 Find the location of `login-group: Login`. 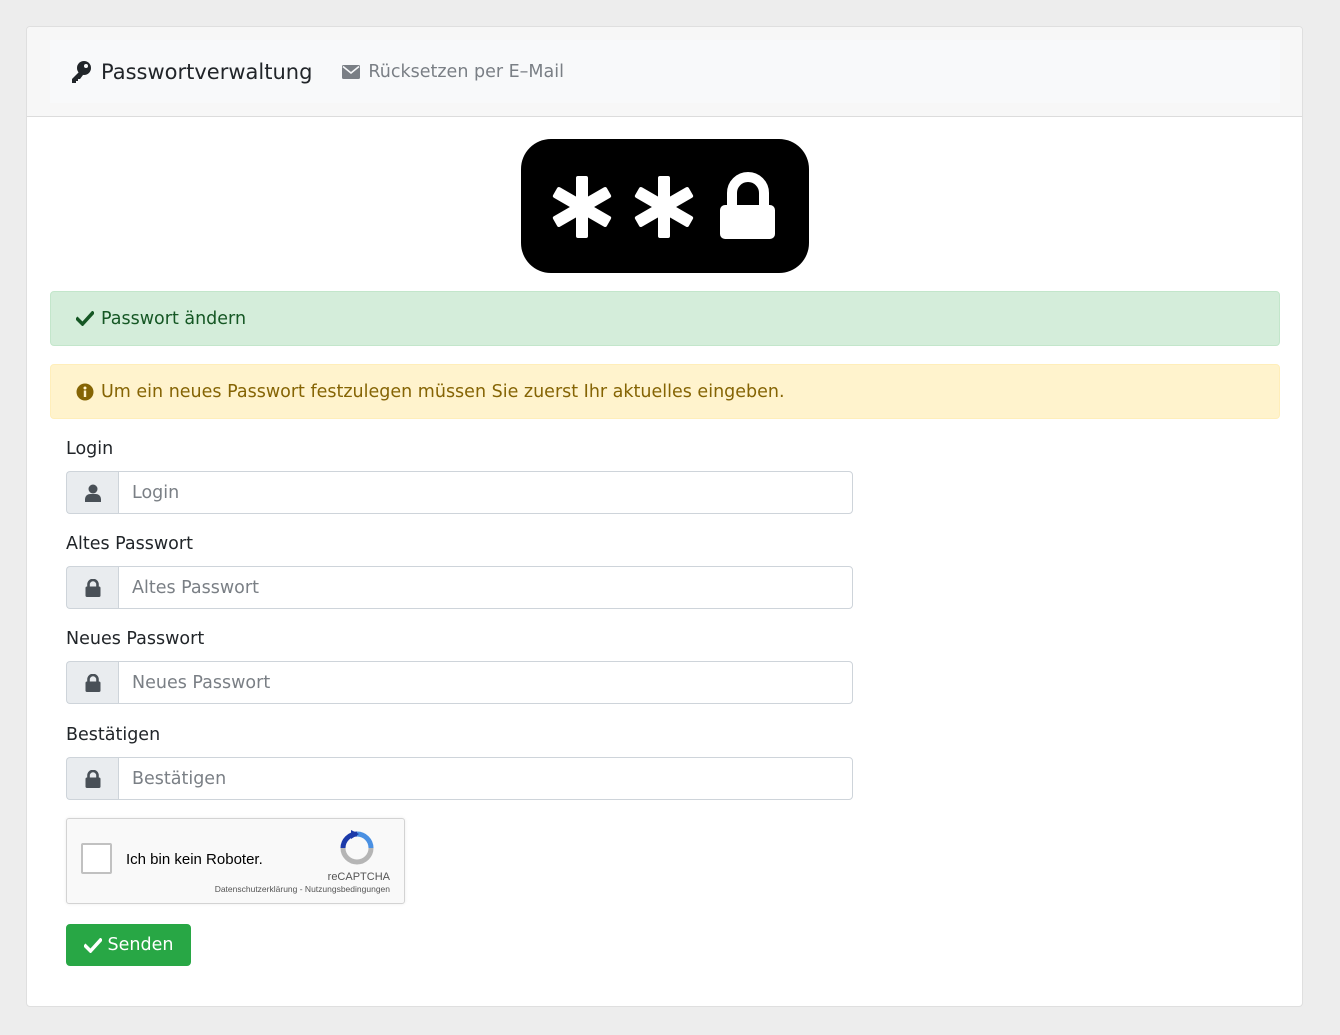

login-group: Login is located at coordinates (459, 475).